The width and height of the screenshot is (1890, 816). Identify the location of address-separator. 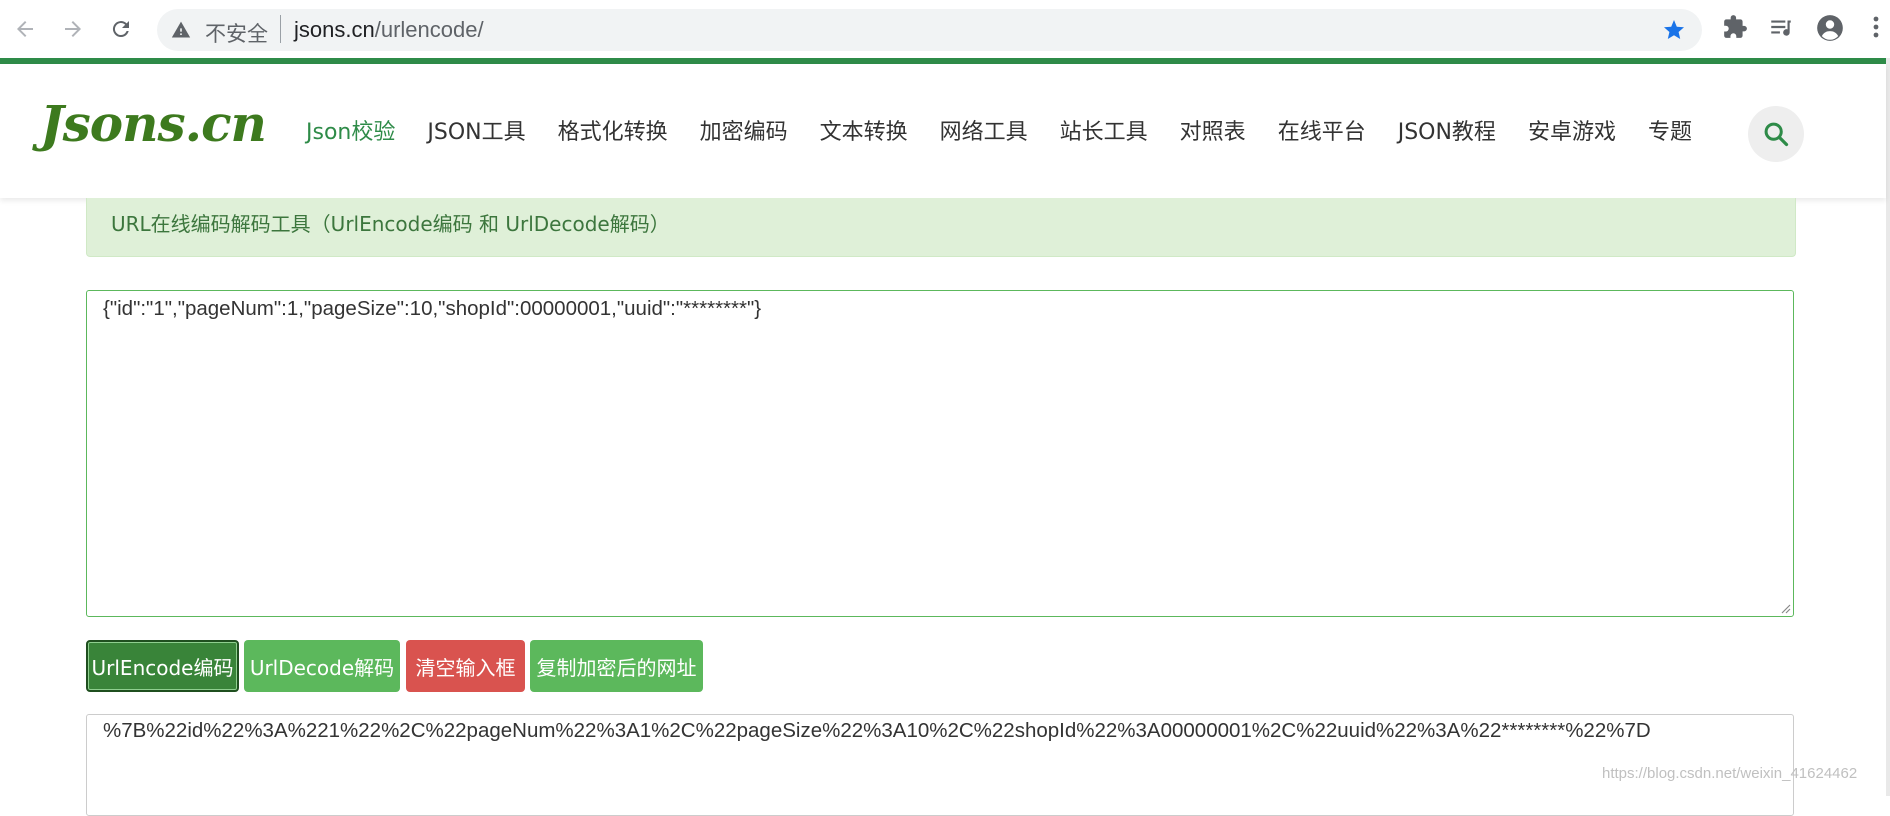
(280, 29).